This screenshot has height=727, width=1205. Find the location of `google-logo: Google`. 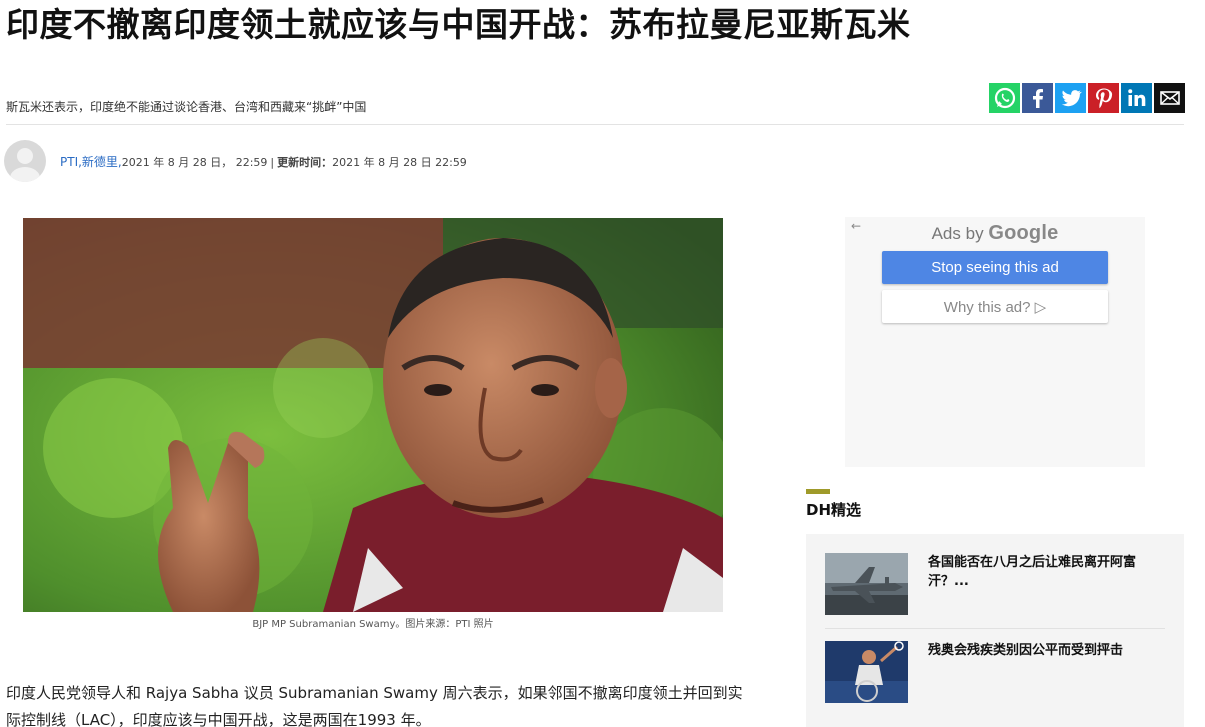

google-logo: Google is located at coordinates (1023, 233).